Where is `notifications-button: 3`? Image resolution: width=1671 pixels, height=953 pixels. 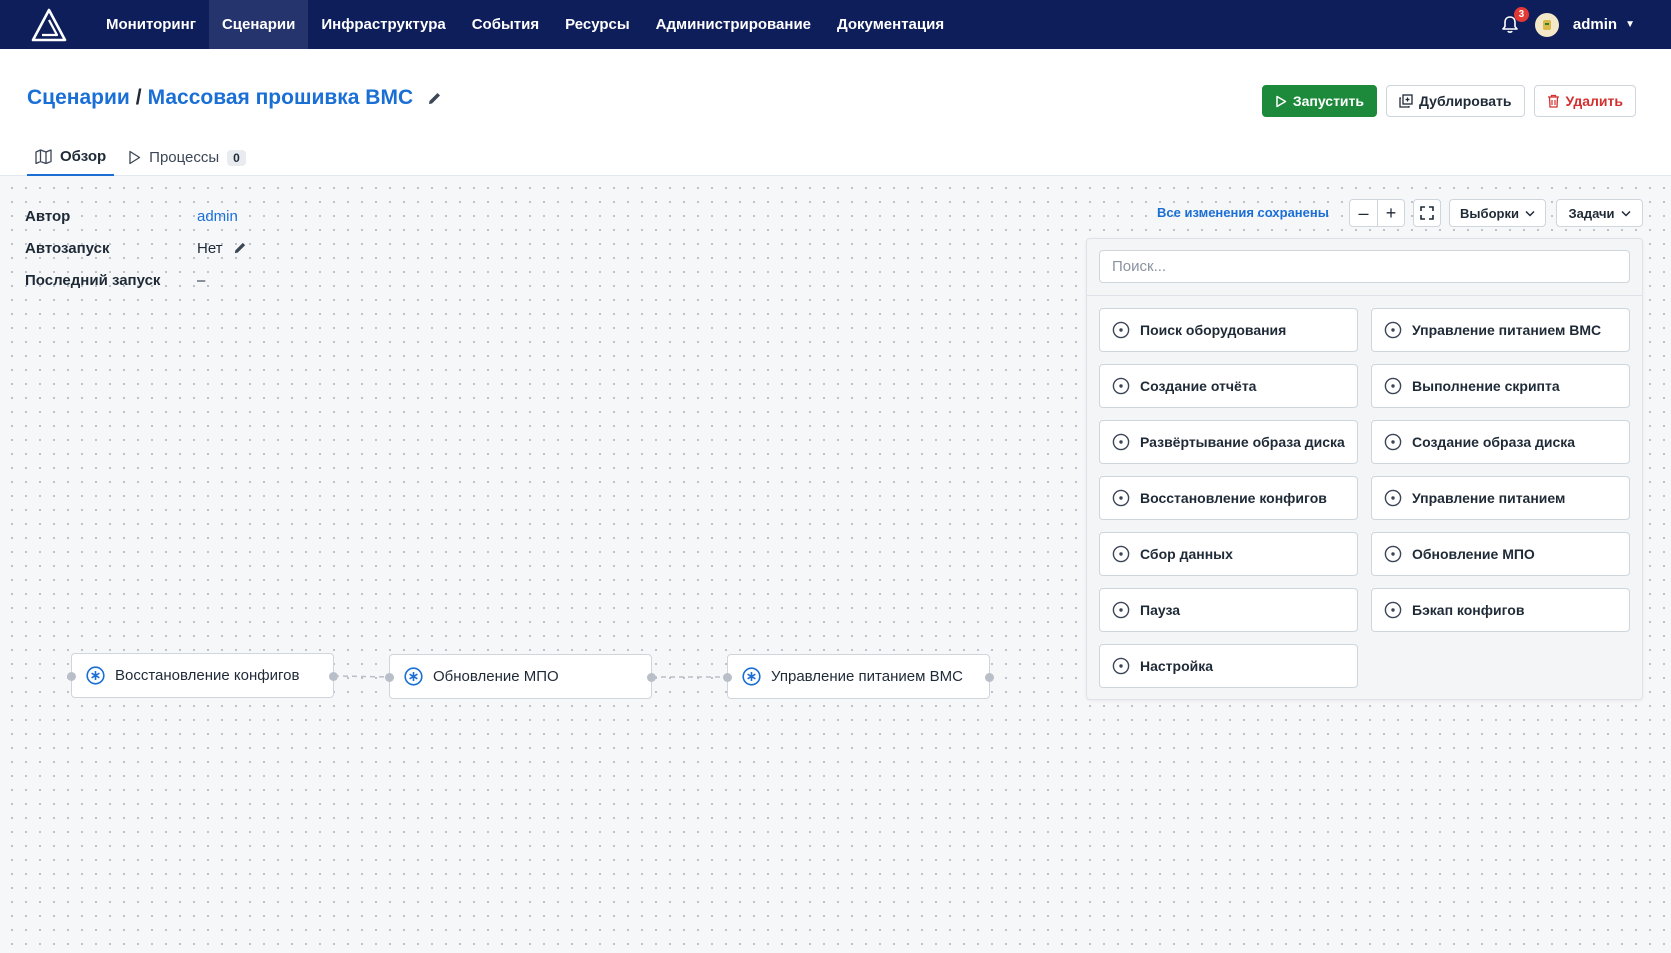 notifications-button: 3 is located at coordinates (1514, 21).